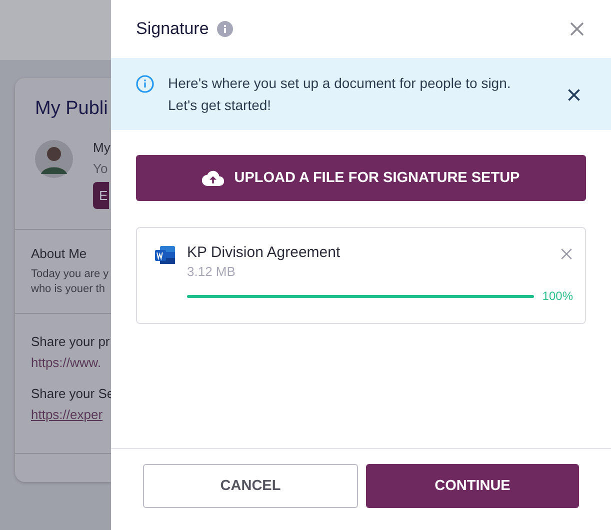 Image resolution: width=611 pixels, height=530 pixels. Describe the element at coordinates (71, 108) in the screenshot. I see `card-title: My Publi` at that location.